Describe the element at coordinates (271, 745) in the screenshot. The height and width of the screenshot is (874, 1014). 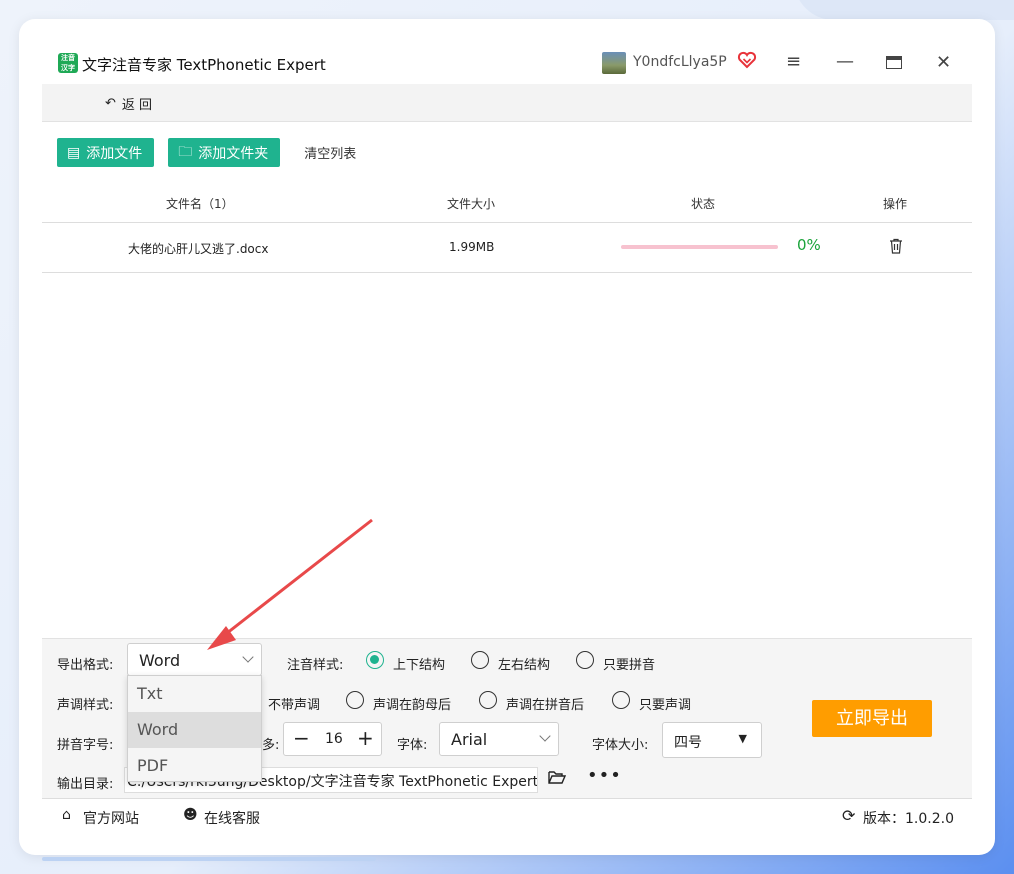
I see `pinyin-size-suffix: 多:` at that location.